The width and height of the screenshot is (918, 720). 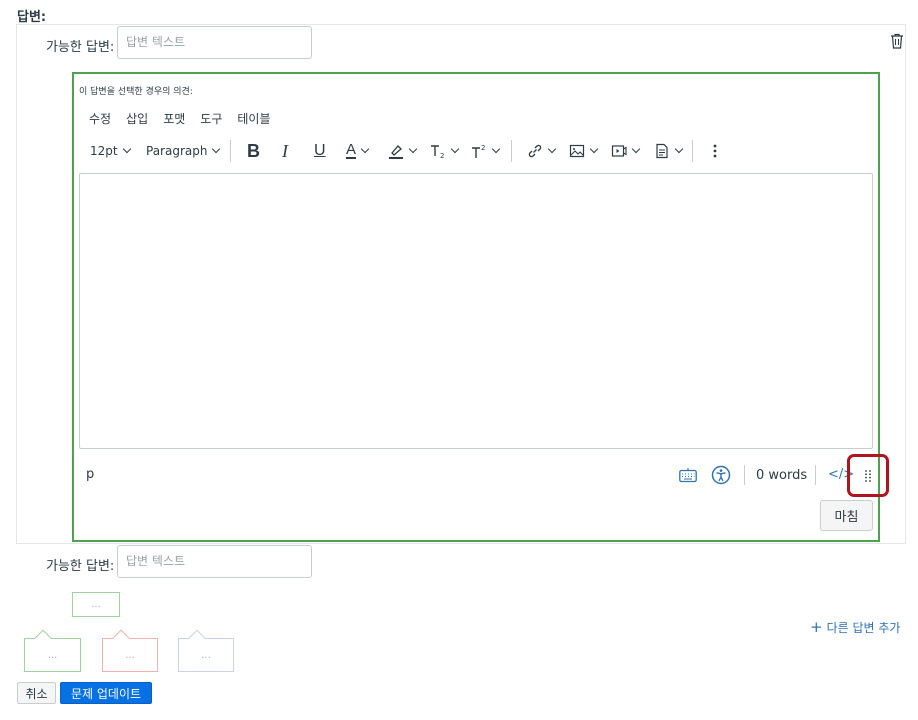 I want to click on accessibility-icon, so click(x=721, y=475).